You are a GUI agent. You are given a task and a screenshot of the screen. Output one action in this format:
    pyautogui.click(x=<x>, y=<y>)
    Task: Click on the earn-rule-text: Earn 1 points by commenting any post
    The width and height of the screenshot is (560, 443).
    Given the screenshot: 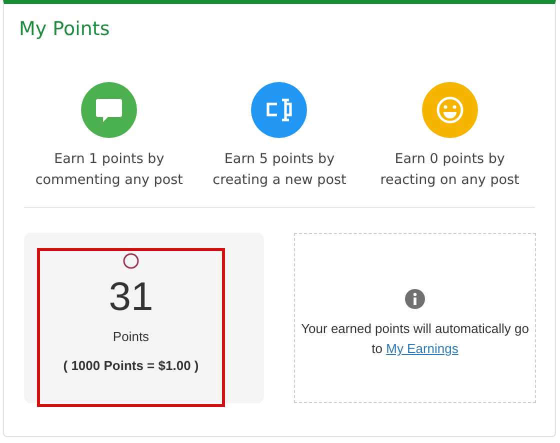 What is the action you would take?
    pyautogui.click(x=109, y=170)
    